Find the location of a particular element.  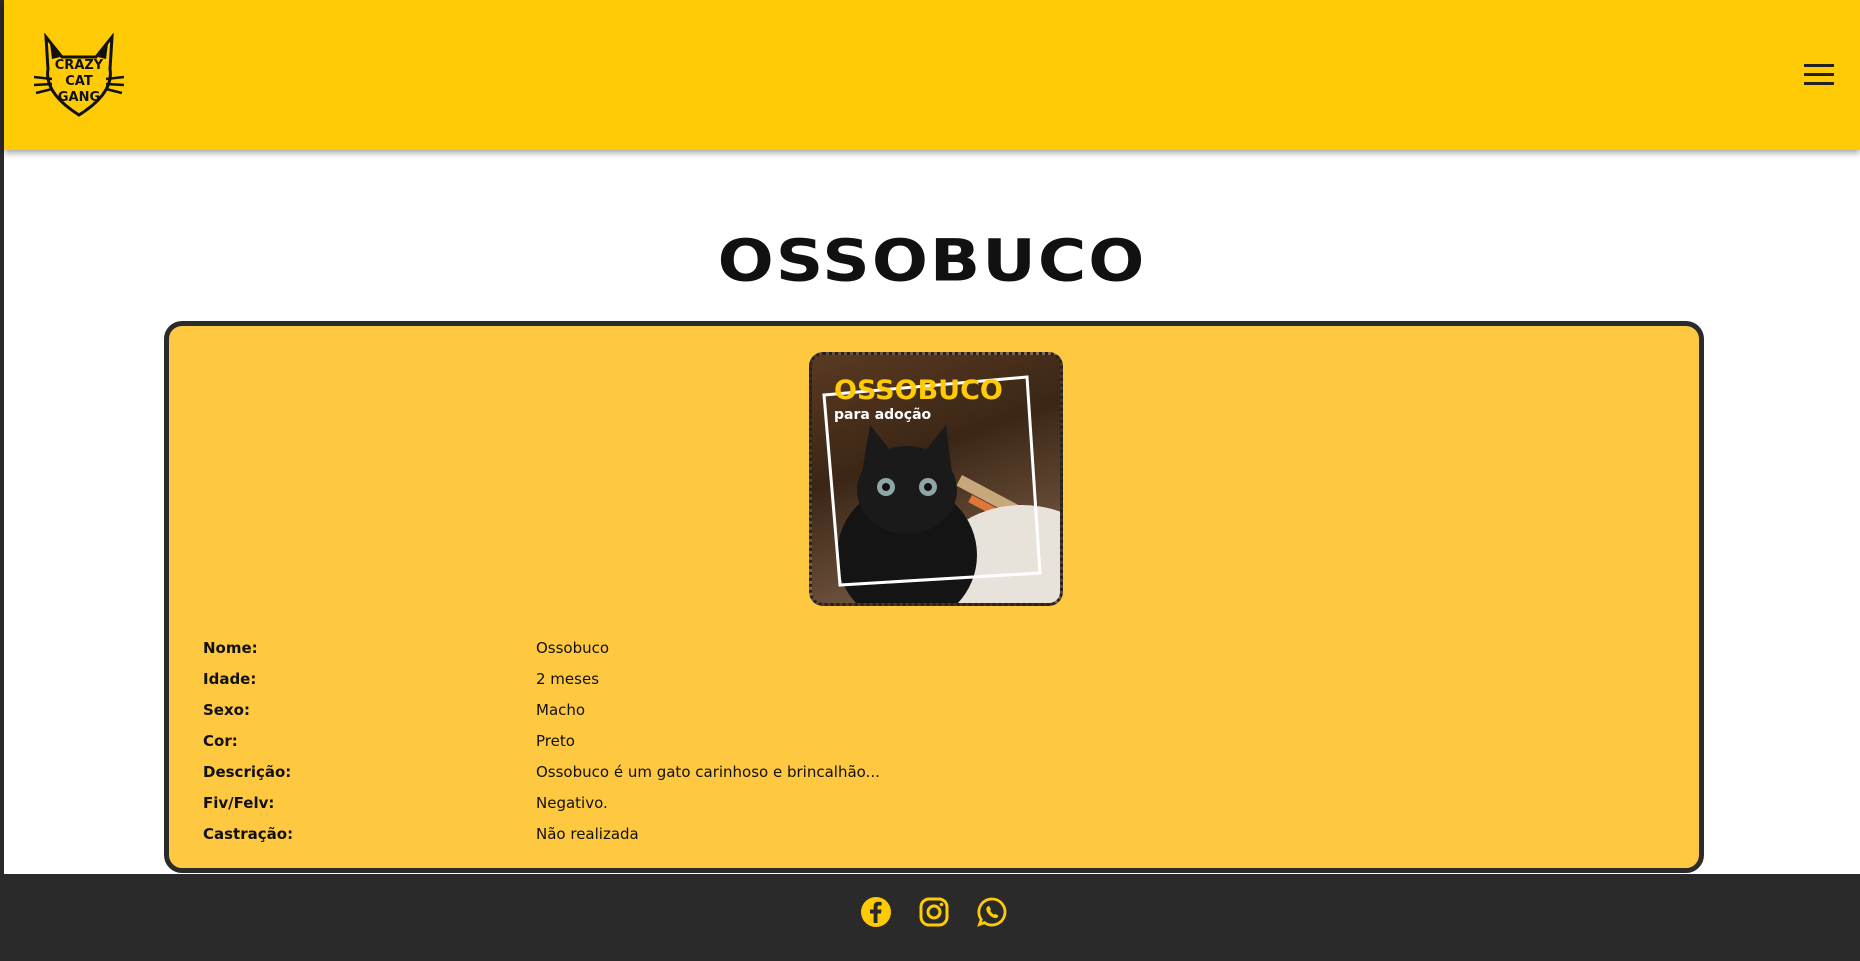

facebook-icon is located at coordinates (876, 912).